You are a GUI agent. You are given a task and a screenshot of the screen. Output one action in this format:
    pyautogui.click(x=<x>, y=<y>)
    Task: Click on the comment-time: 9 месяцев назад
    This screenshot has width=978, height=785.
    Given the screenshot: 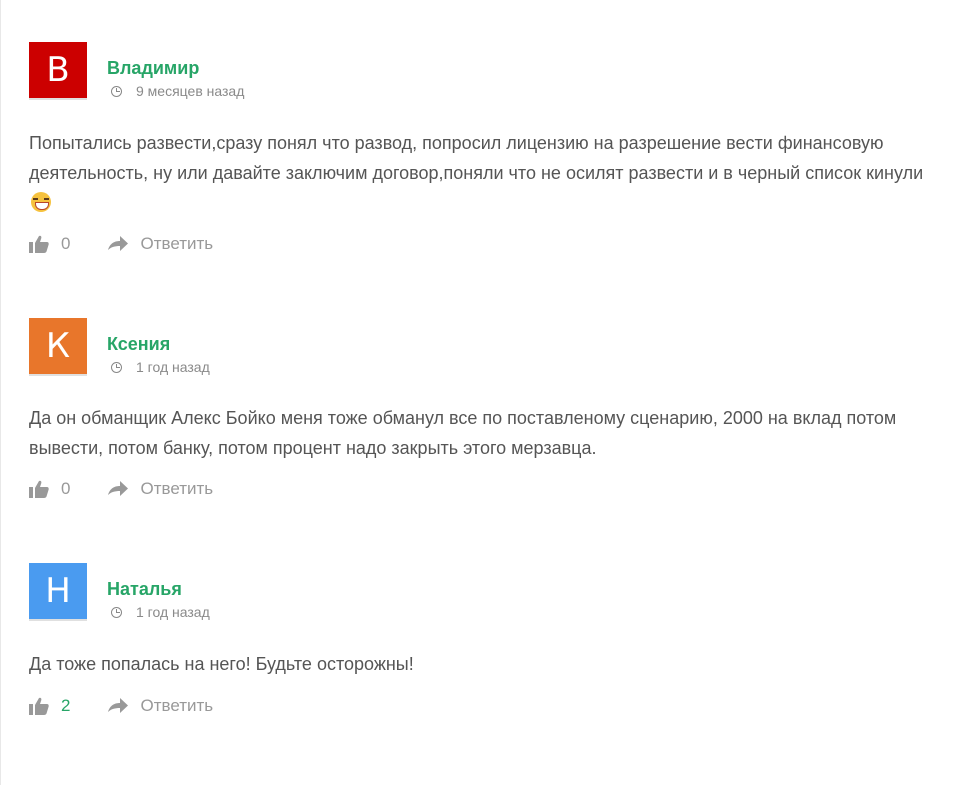 What is the action you would take?
    pyautogui.click(x=190, y=91)
    